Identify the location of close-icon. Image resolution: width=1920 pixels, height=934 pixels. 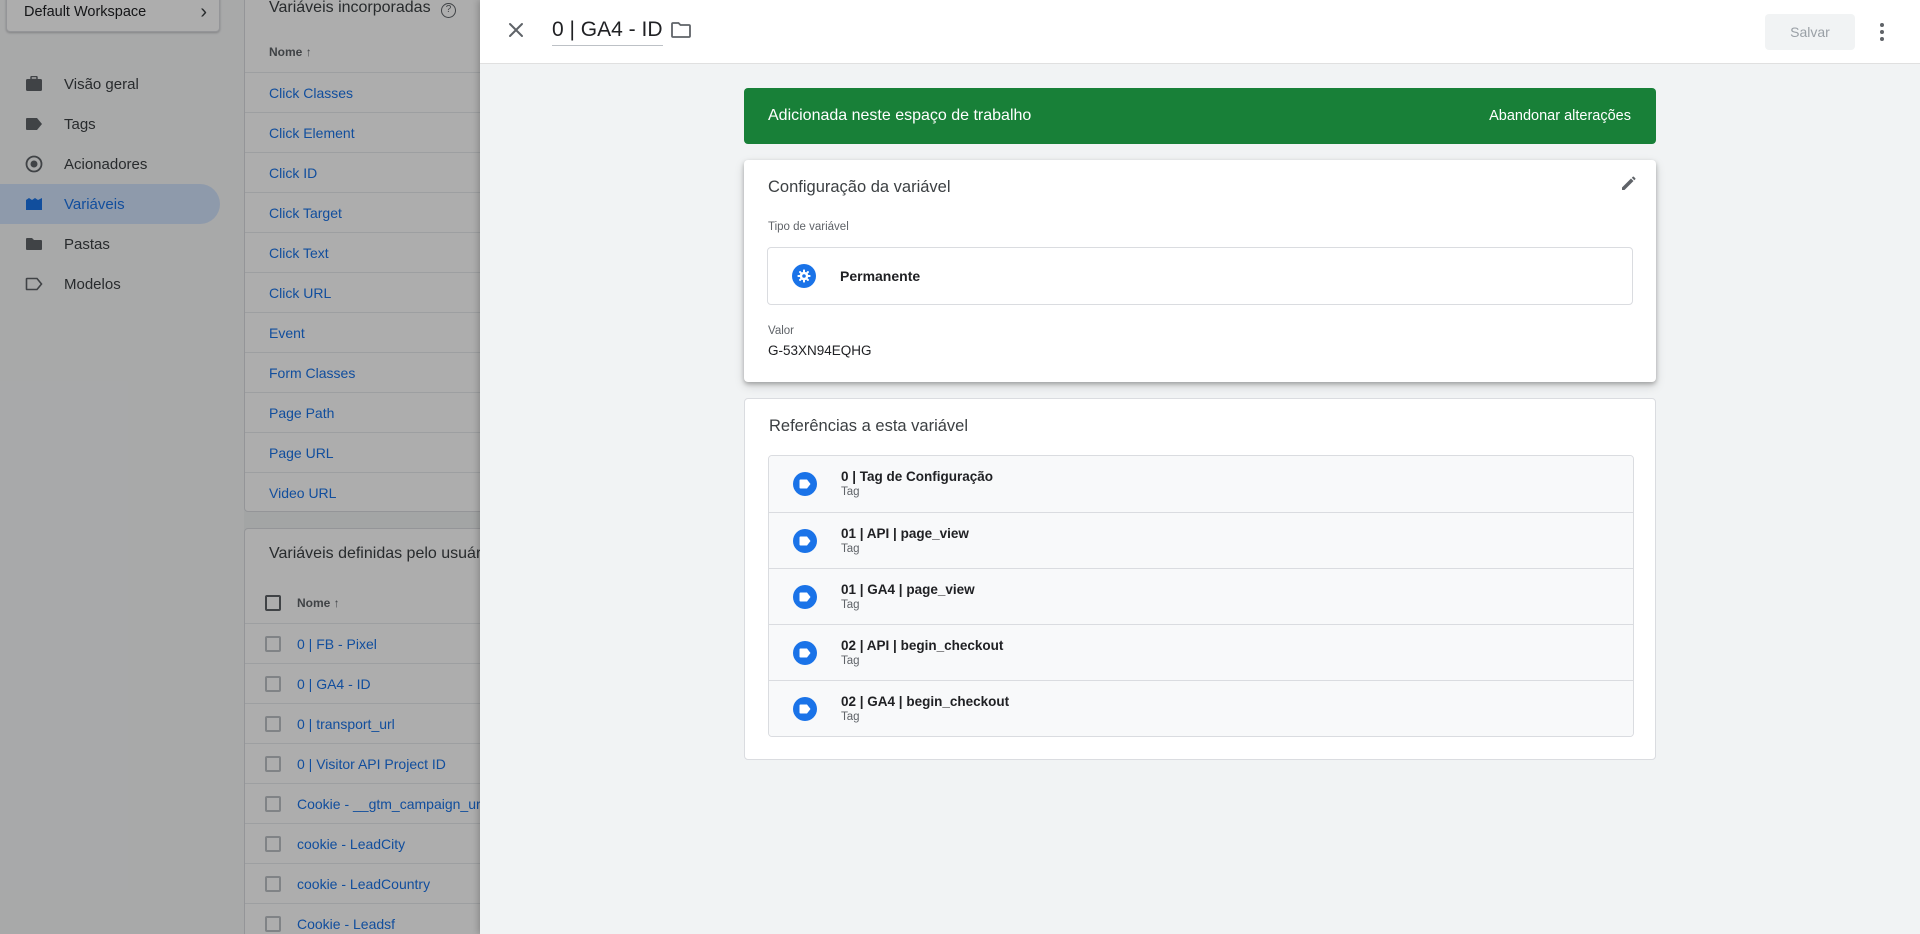
(516, 32).